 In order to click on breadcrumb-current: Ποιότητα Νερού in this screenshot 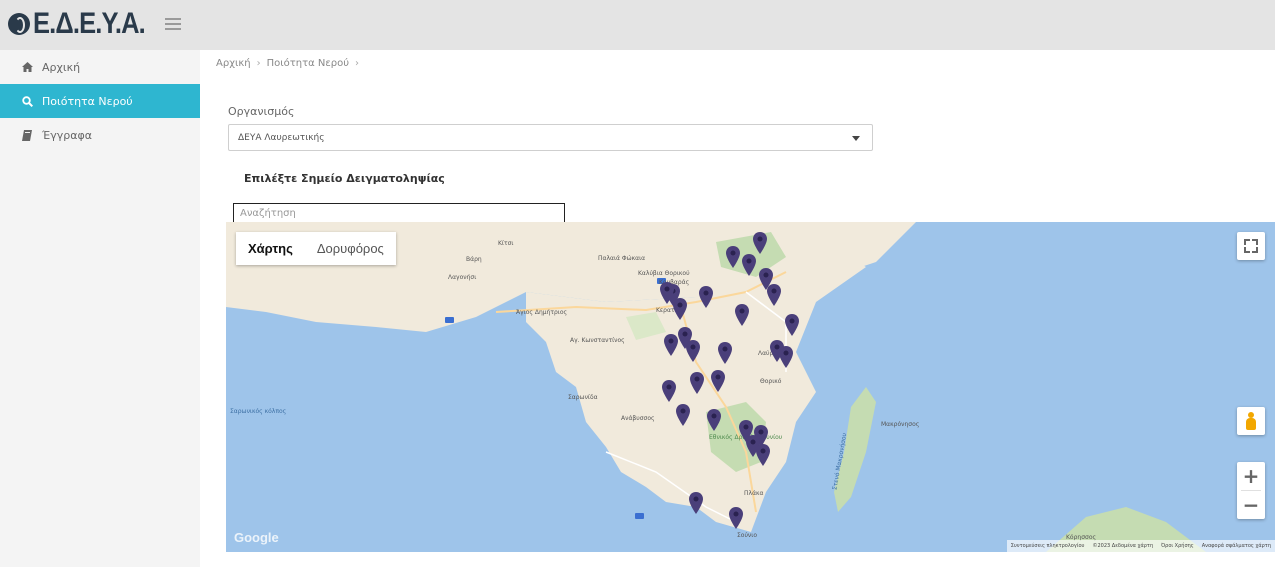, I will do `click(308, 63)`.